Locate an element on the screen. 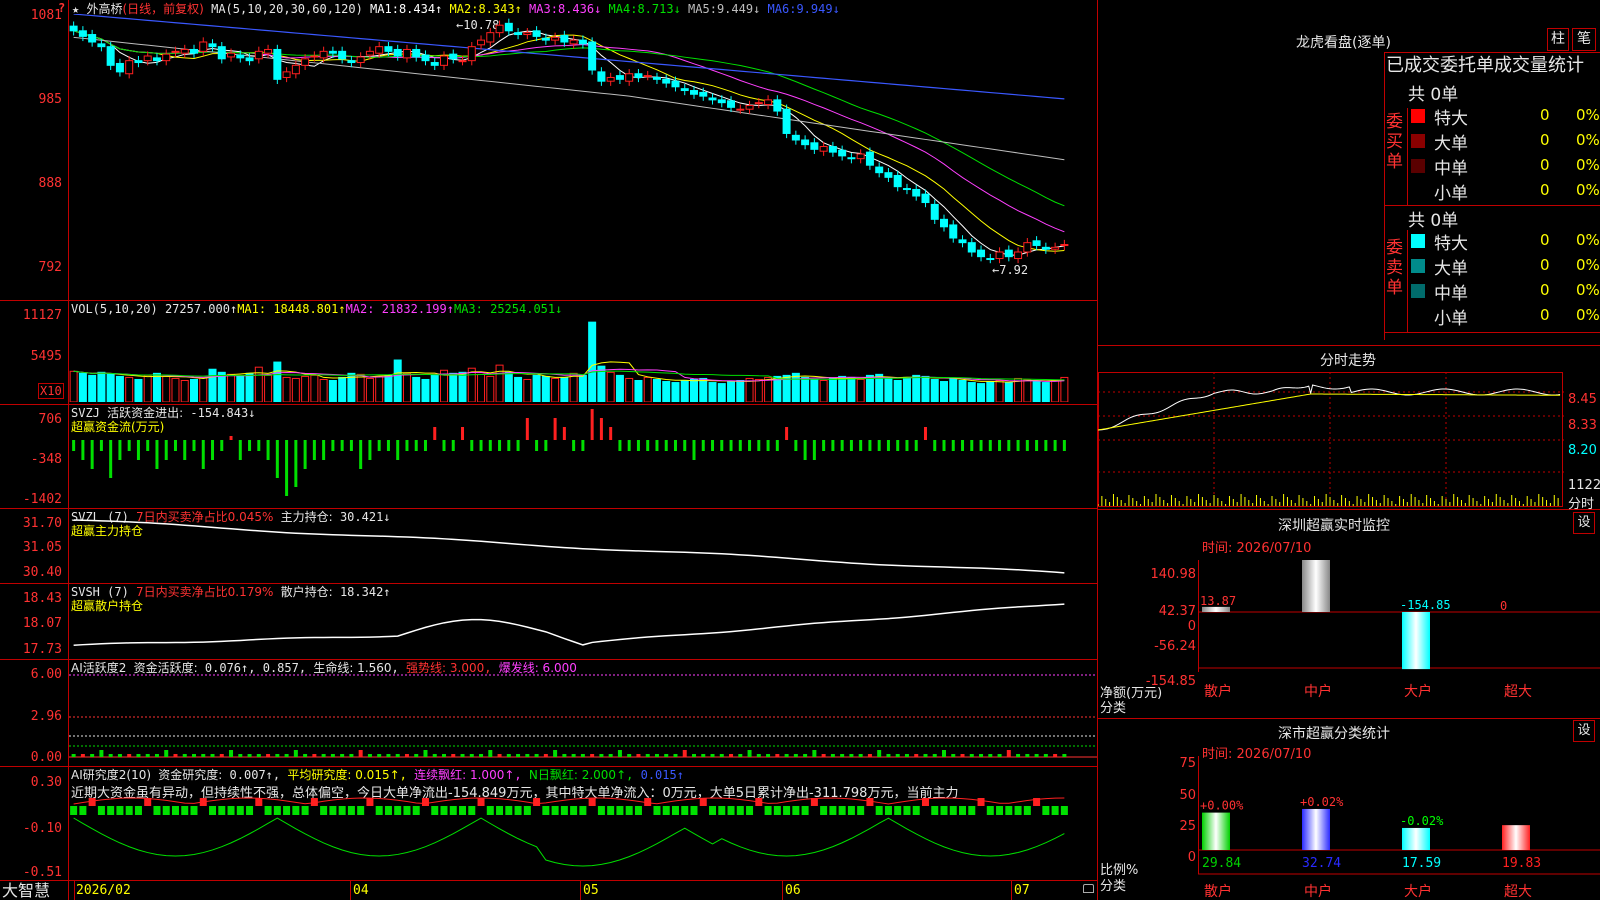 This screenshot has width=1600, height=900. vol-ytick: 11127 is located at coordinates (42, 315).